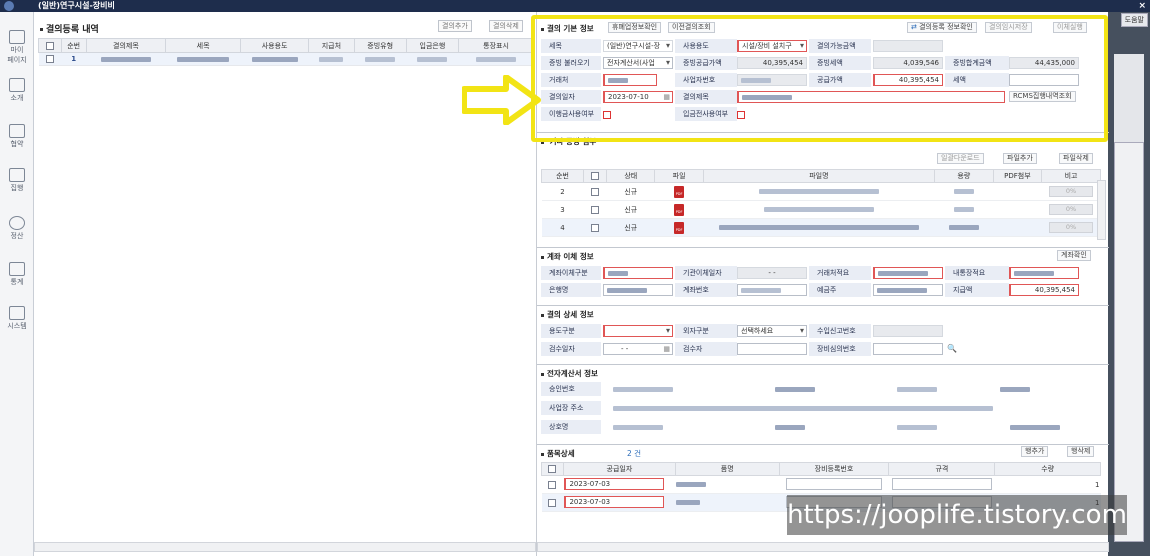 The width and height of the screenshot is (1150, 556). I want to click on label-load-evidence: 증빙 불러오기, so click(571, 63).